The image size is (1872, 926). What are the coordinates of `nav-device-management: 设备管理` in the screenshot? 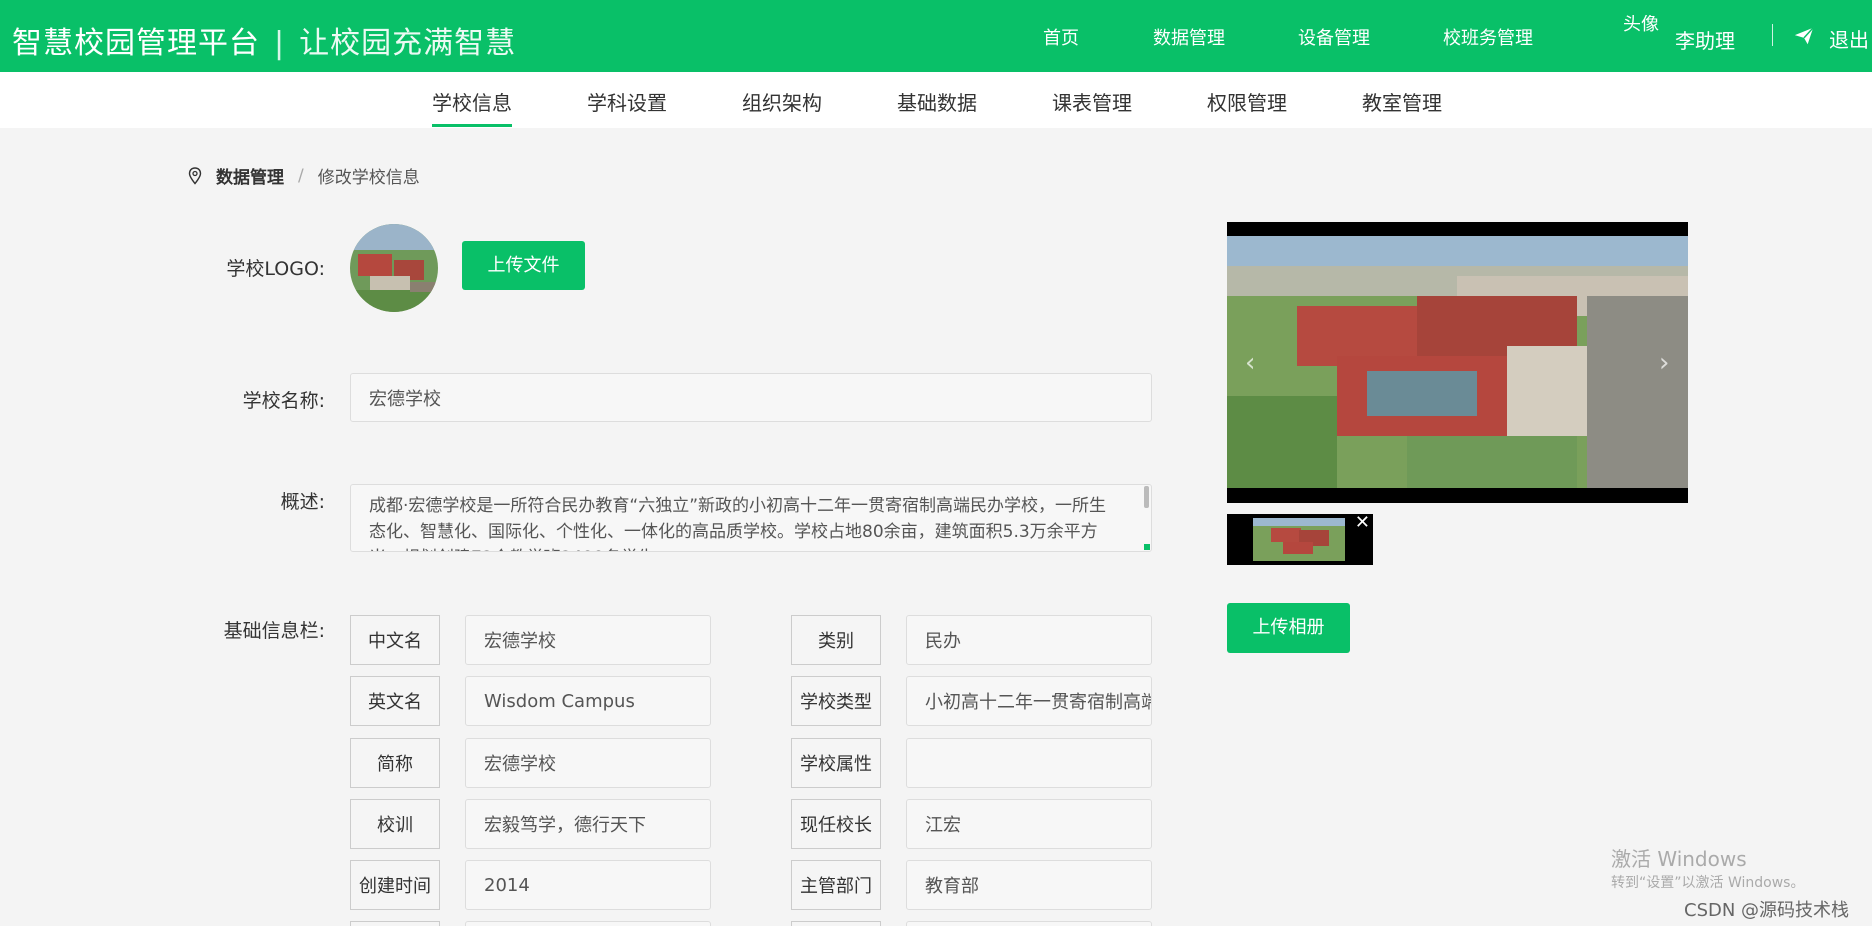 It's located at (1334, 37).